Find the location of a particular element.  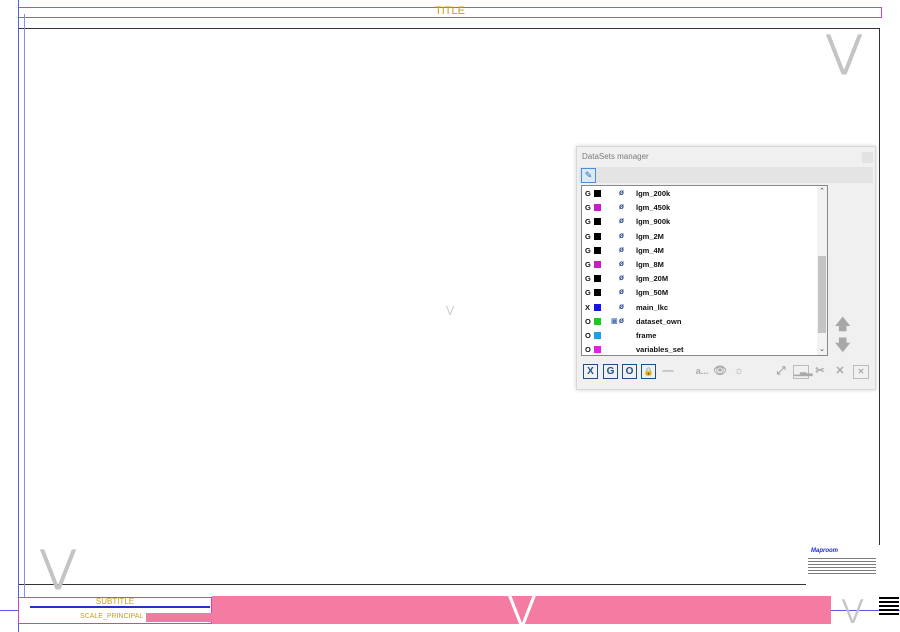

map-title: TITLE is located at coordinates (450, 11).